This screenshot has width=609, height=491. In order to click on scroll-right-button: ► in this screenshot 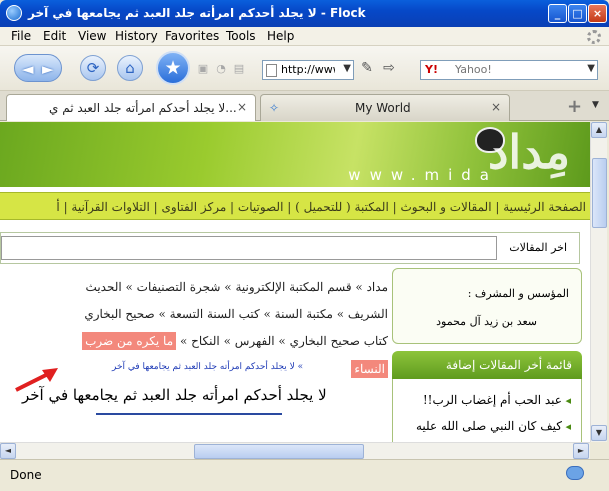, I will do `click(581, 451)`.